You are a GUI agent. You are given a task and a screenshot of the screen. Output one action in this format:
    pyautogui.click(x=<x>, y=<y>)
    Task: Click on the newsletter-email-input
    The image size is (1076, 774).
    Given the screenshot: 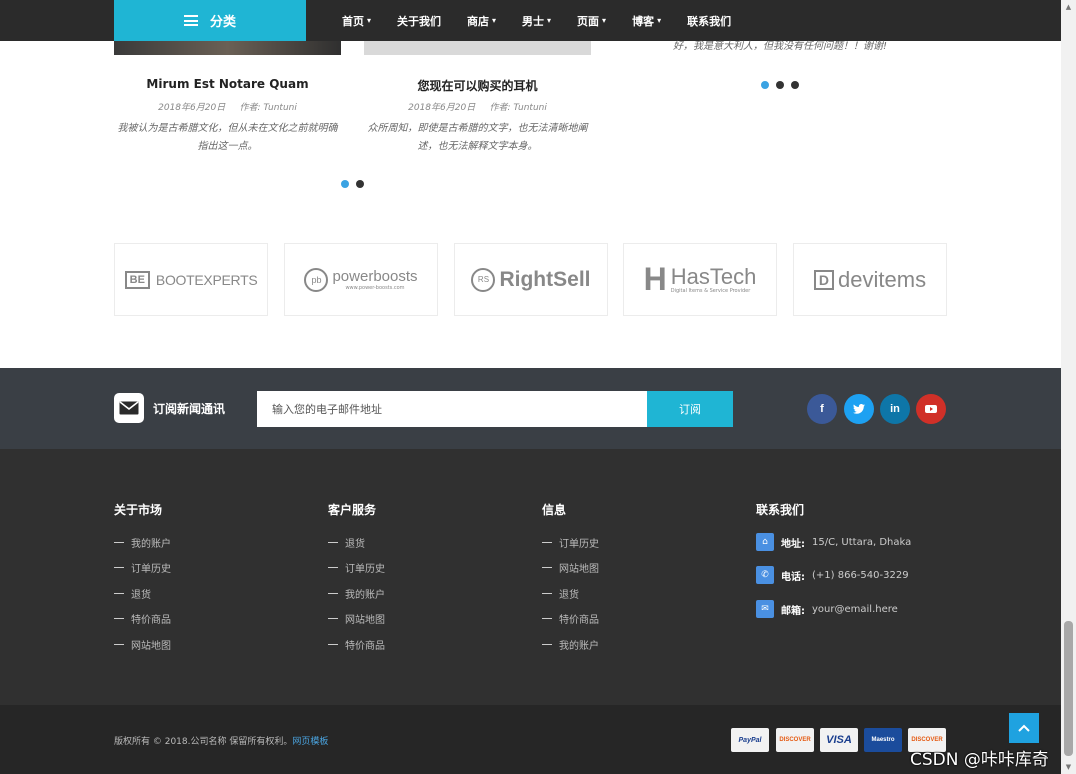 What is the action you would take?
    pyautogui.click(x=452, y=409)
    